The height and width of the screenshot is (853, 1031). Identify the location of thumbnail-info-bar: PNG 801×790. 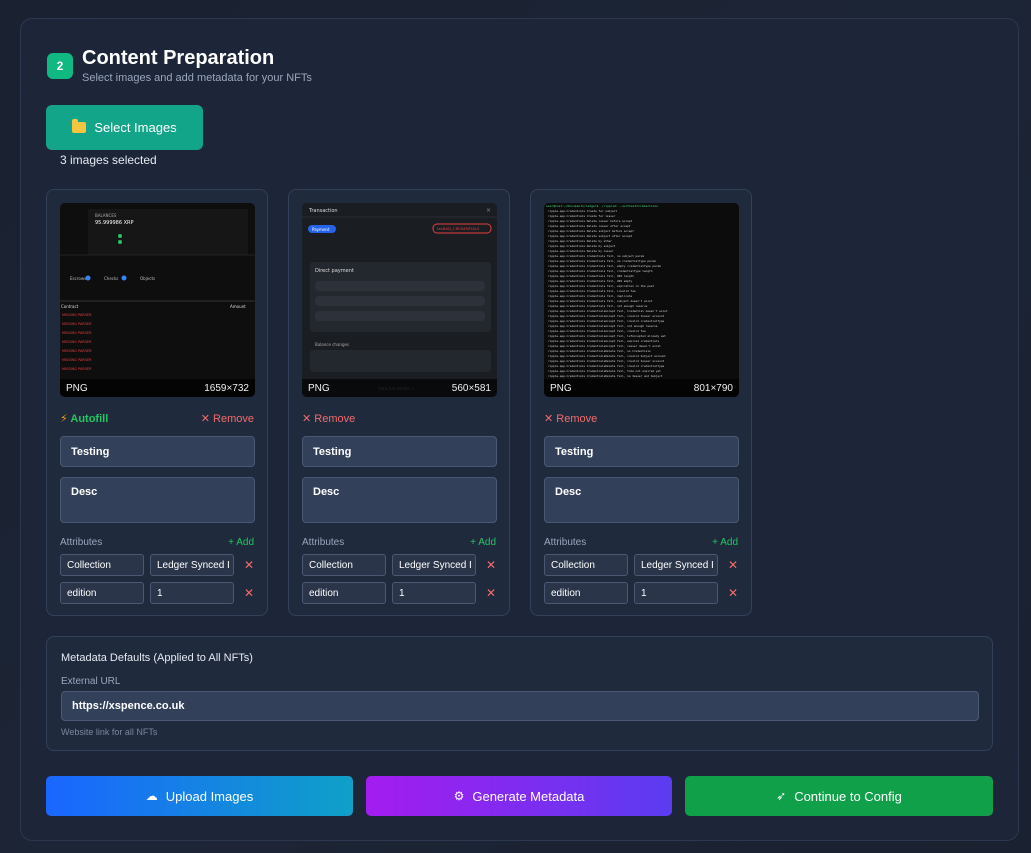
(641, 388).